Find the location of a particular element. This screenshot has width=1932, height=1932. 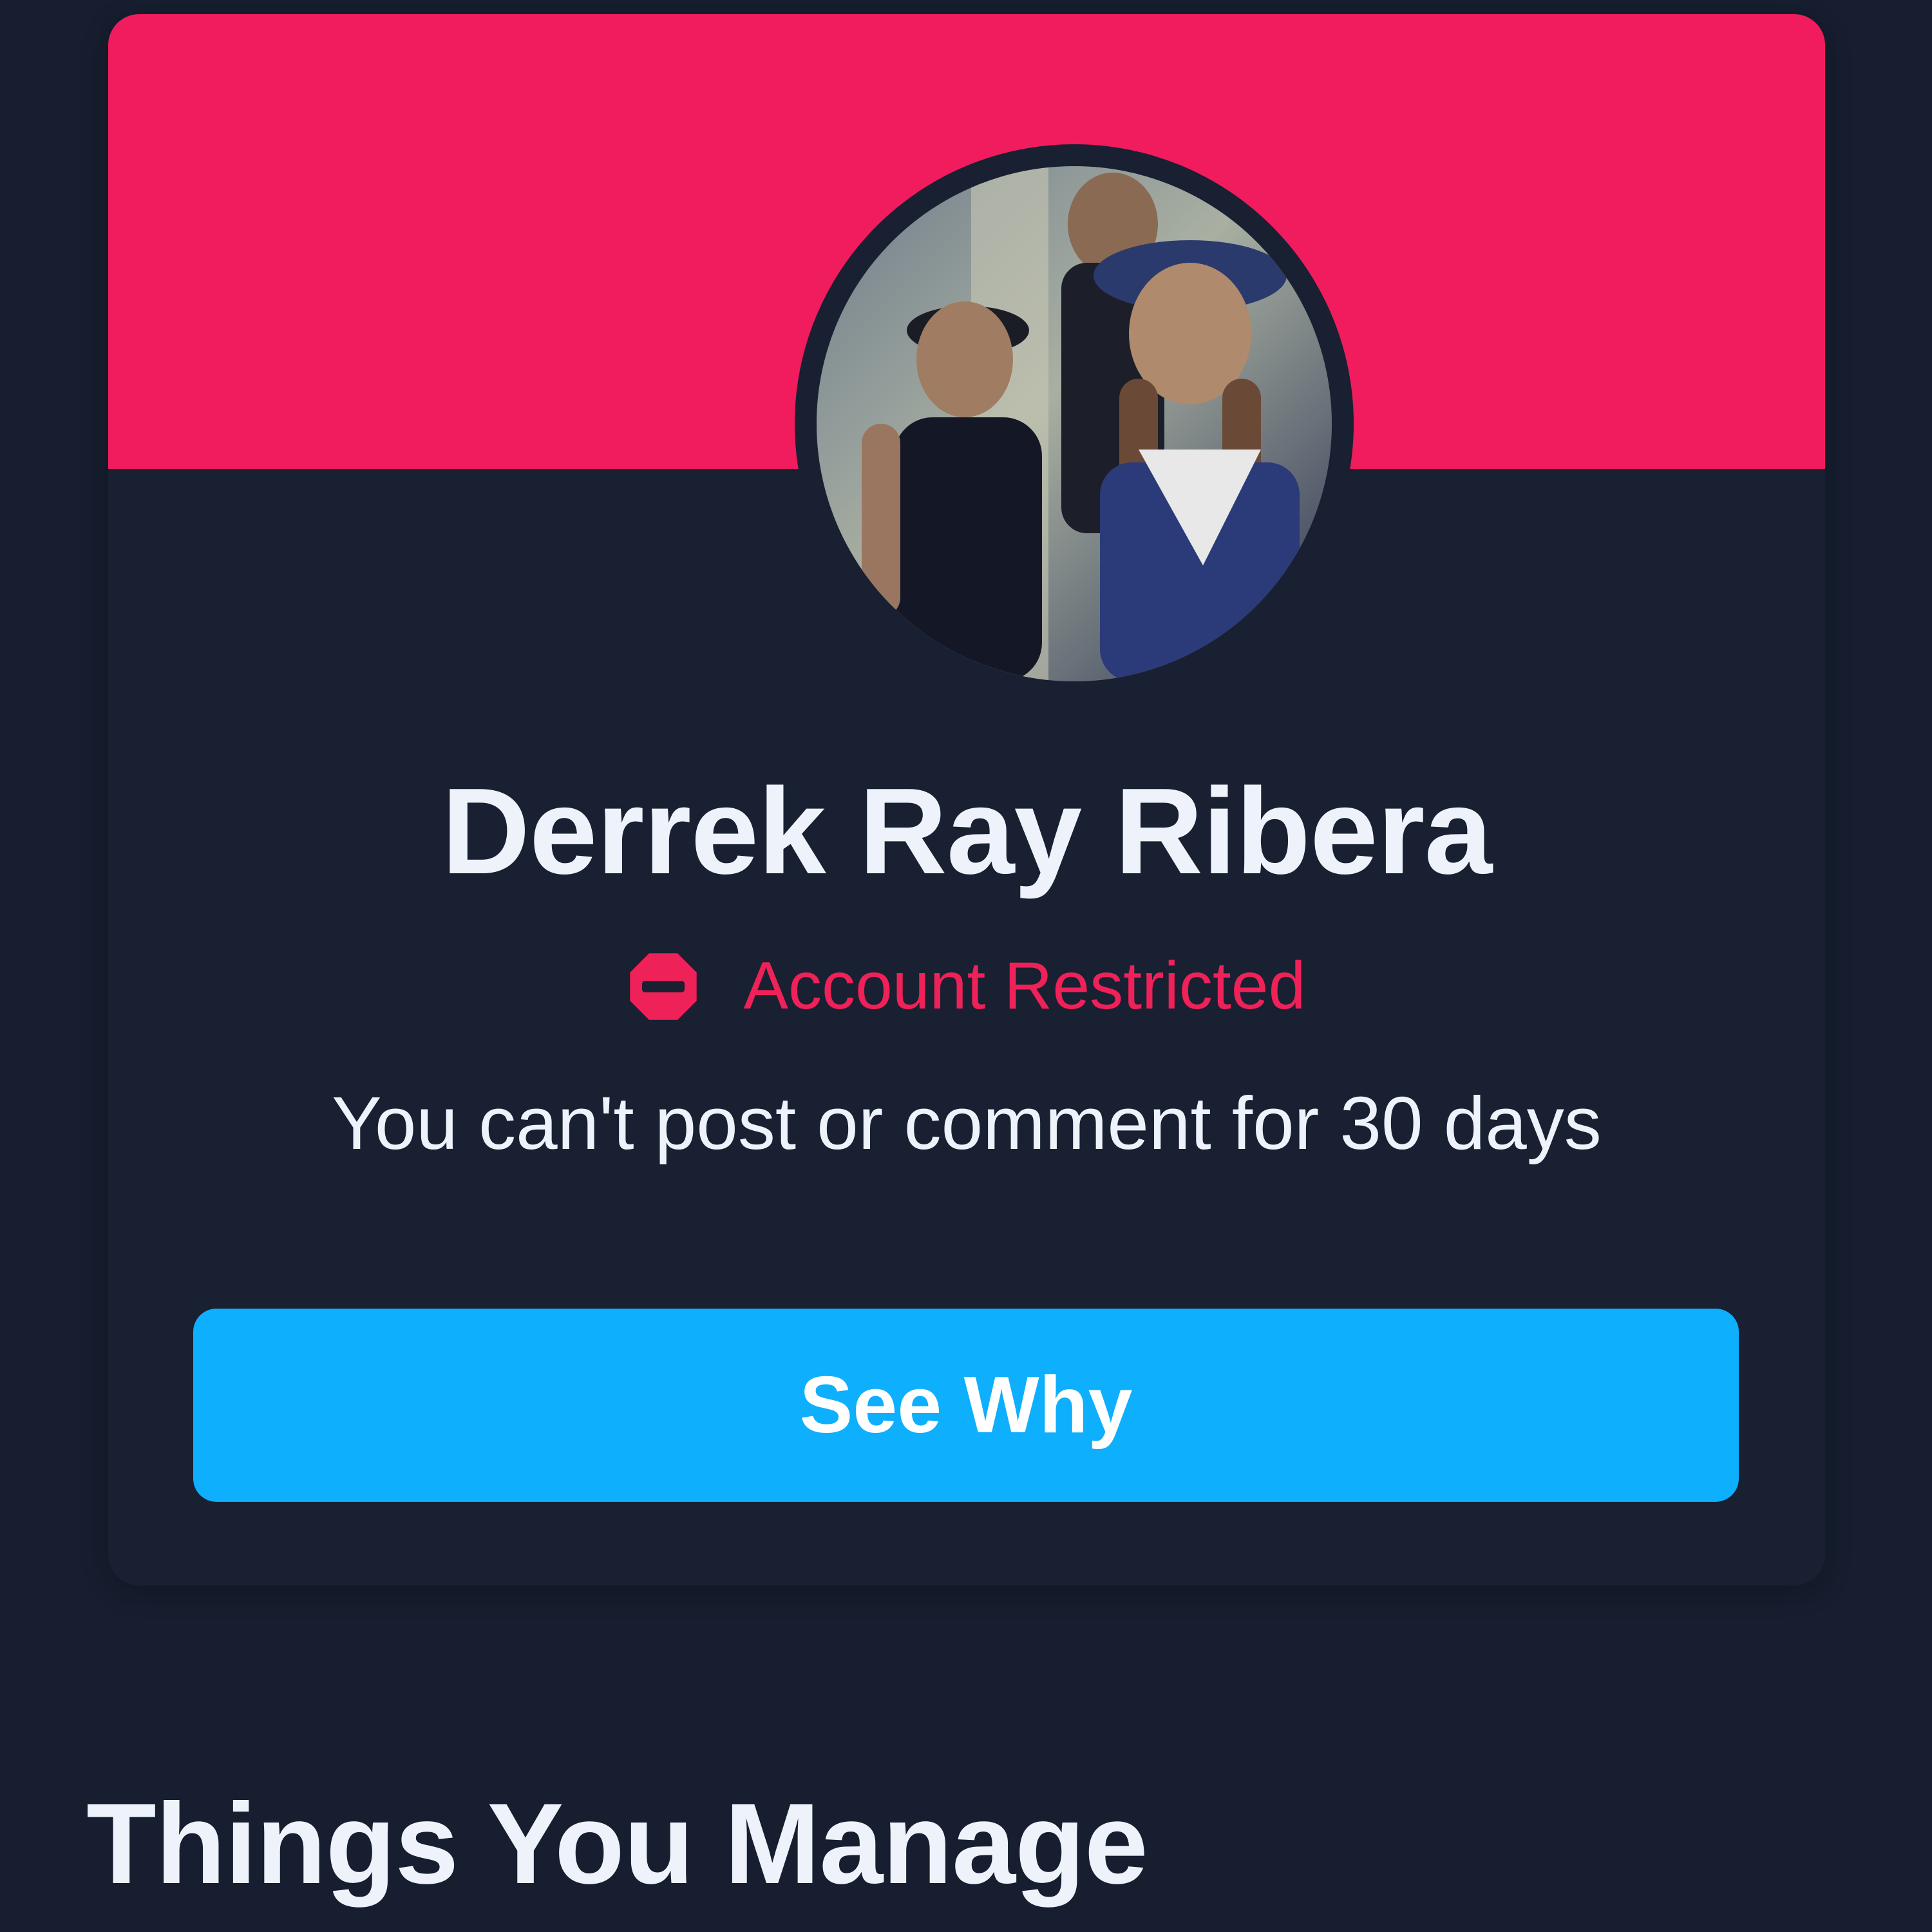

account-status: Account Restricted is located at coordinates (967, 986).